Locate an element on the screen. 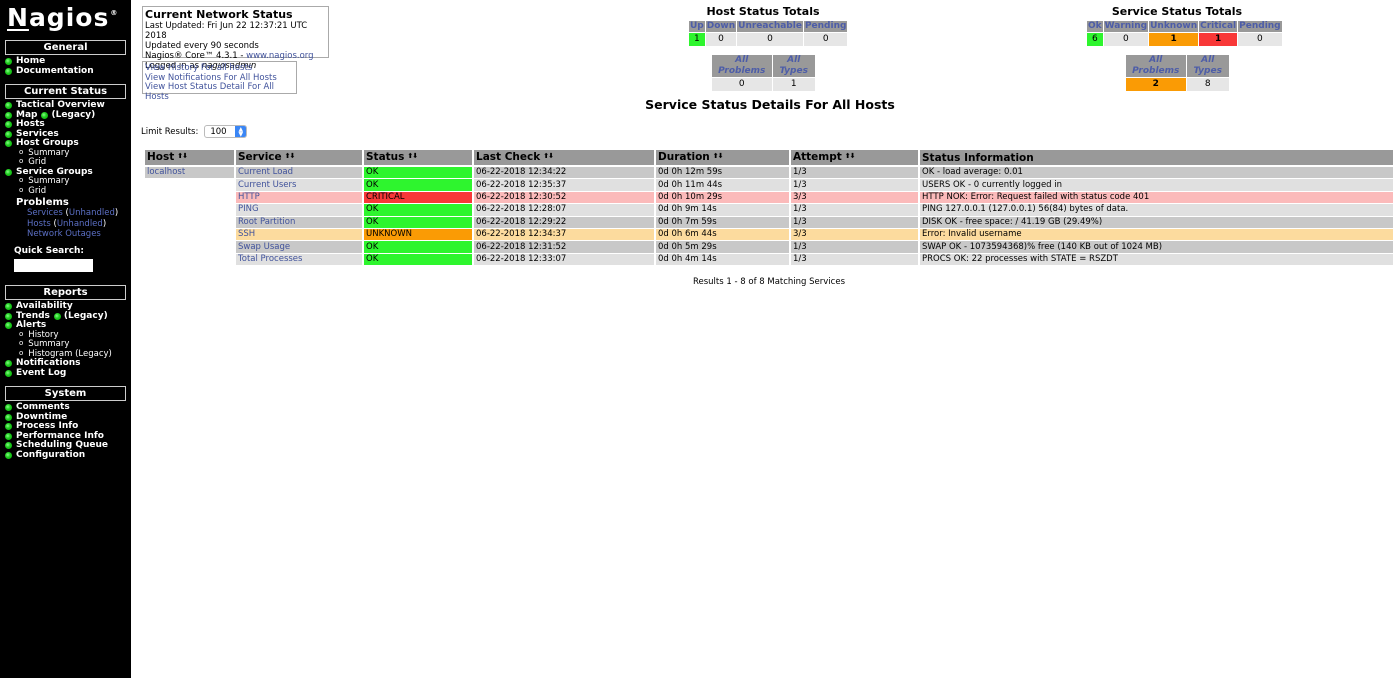 The image size is (1400, 678). attempt-cell: 1/3 is located at coordinates (854, 222).